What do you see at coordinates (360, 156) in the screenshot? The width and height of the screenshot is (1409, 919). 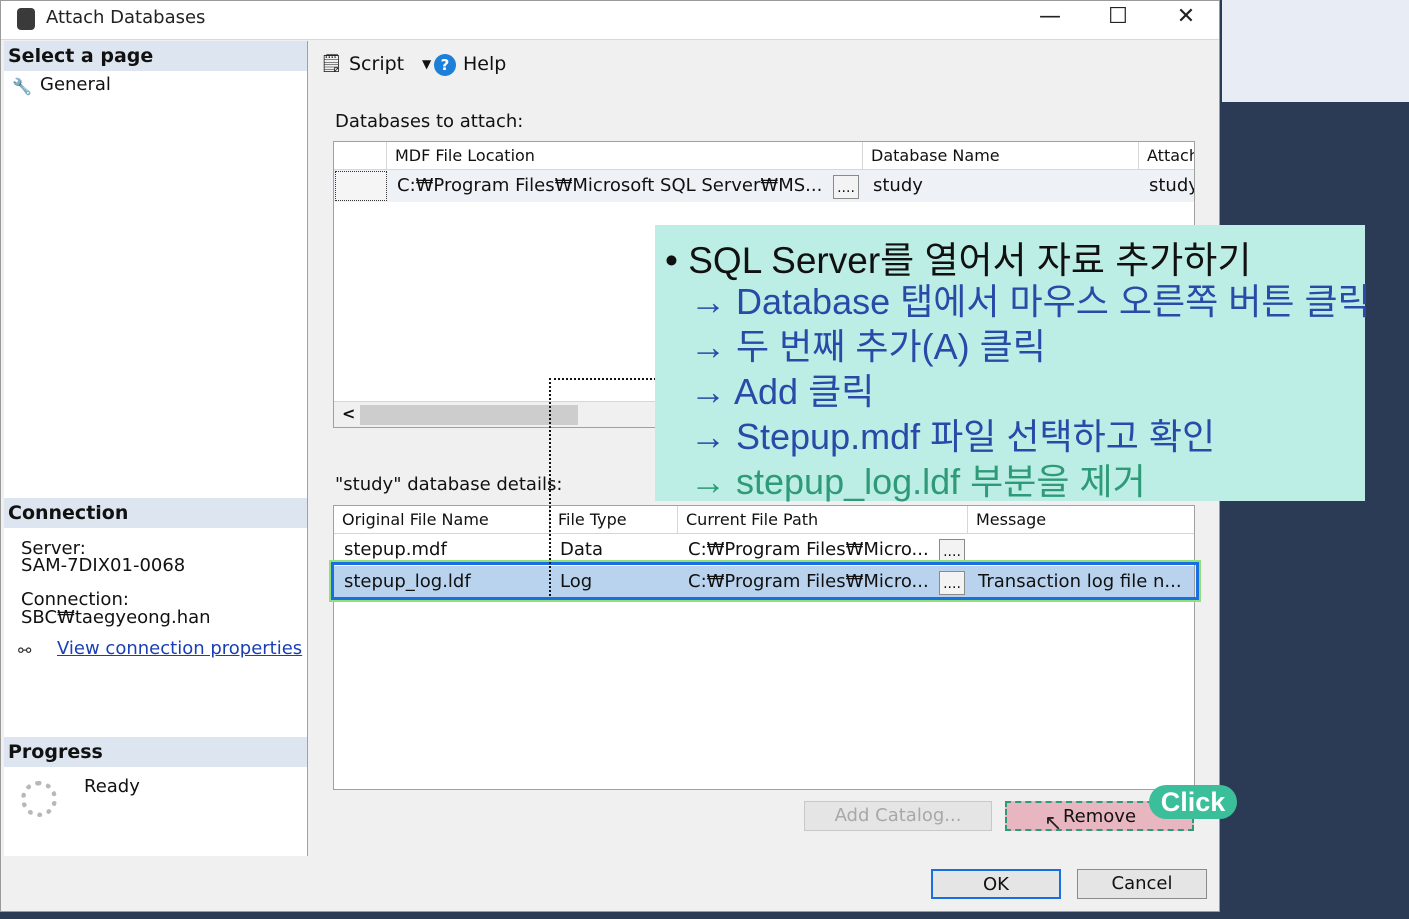 I see `grid-corner` at bounding box center [360, 156].